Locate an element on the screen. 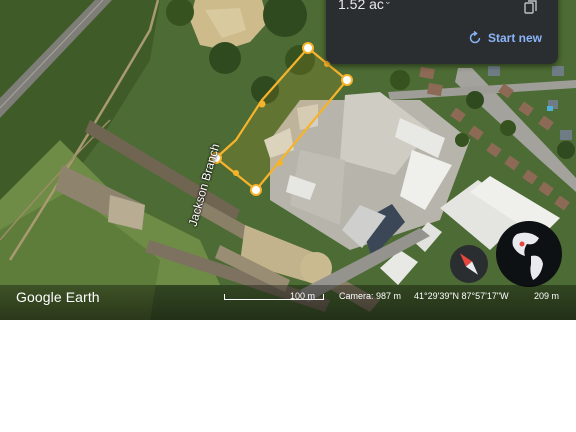  camera-altitude: Camera: 987 m is located at coordinates (370, 296).